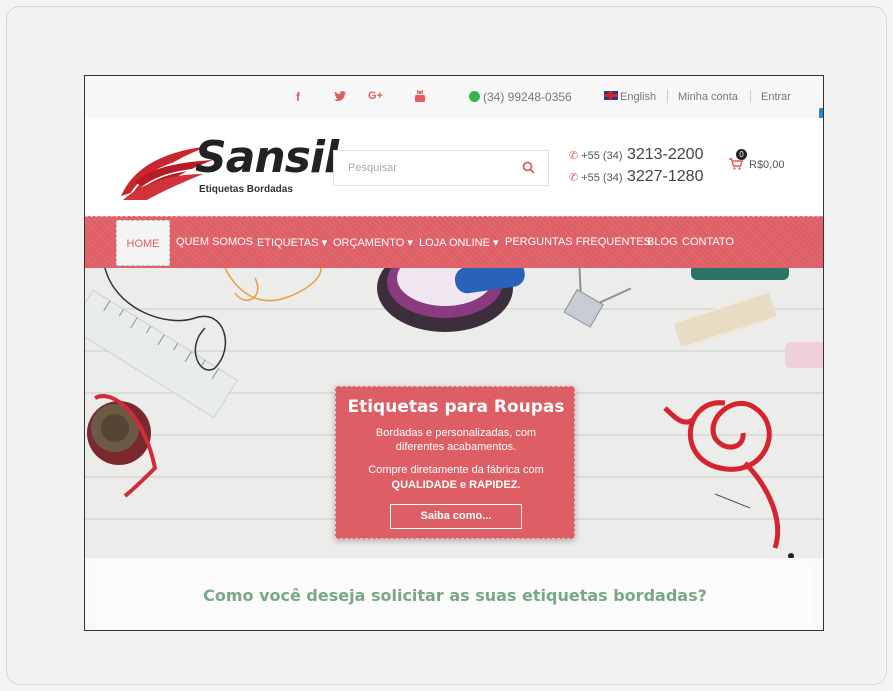  I want to click on whatsapp-phone: (34) 99248-0356, so click(520, 97).